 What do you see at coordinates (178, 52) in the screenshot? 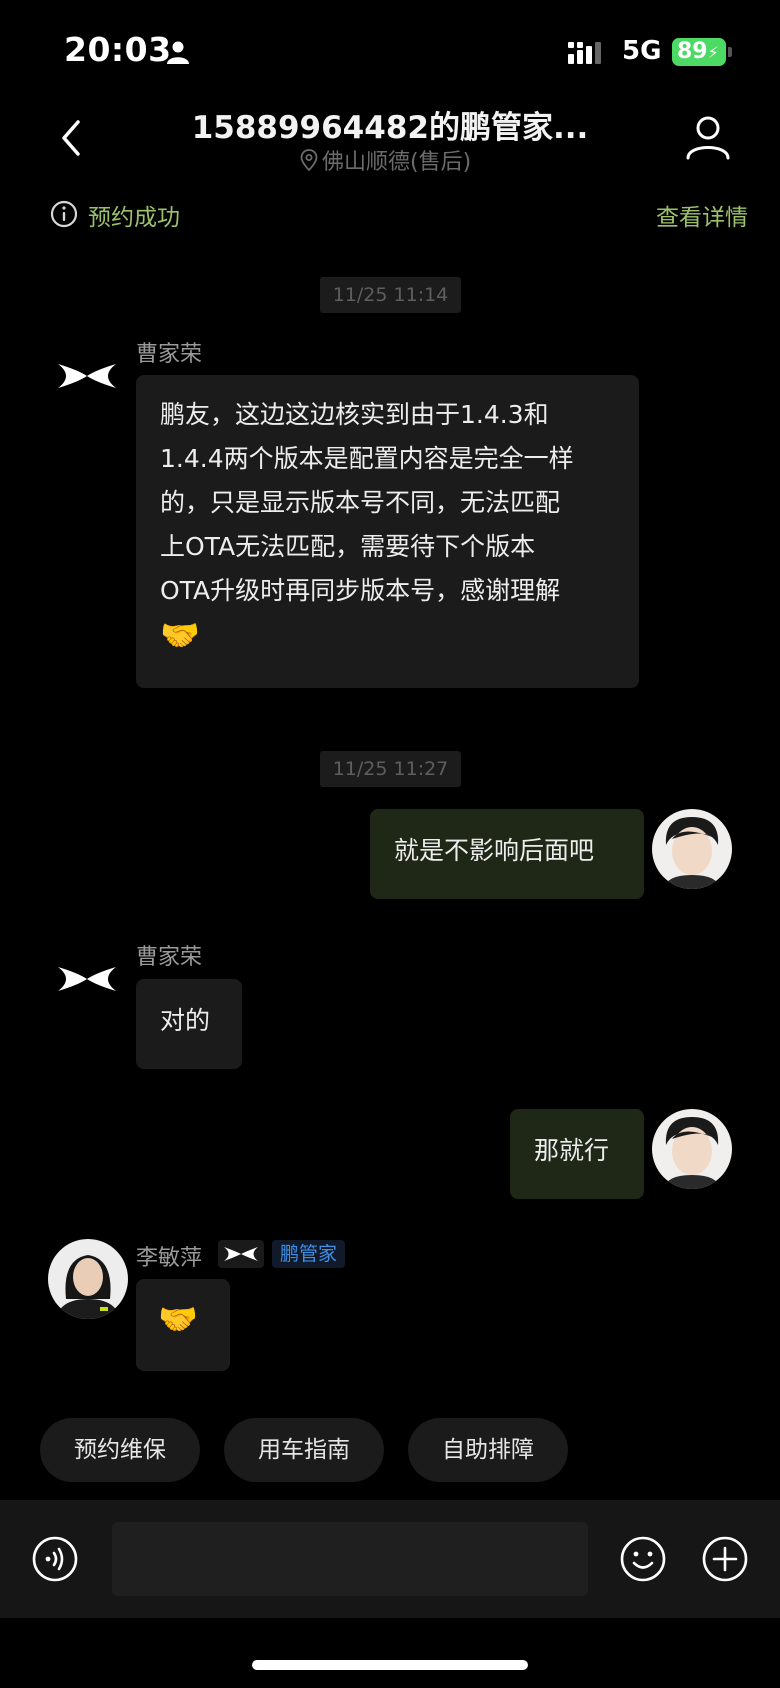
I see `person-icon` at bounding box center [178, 52].